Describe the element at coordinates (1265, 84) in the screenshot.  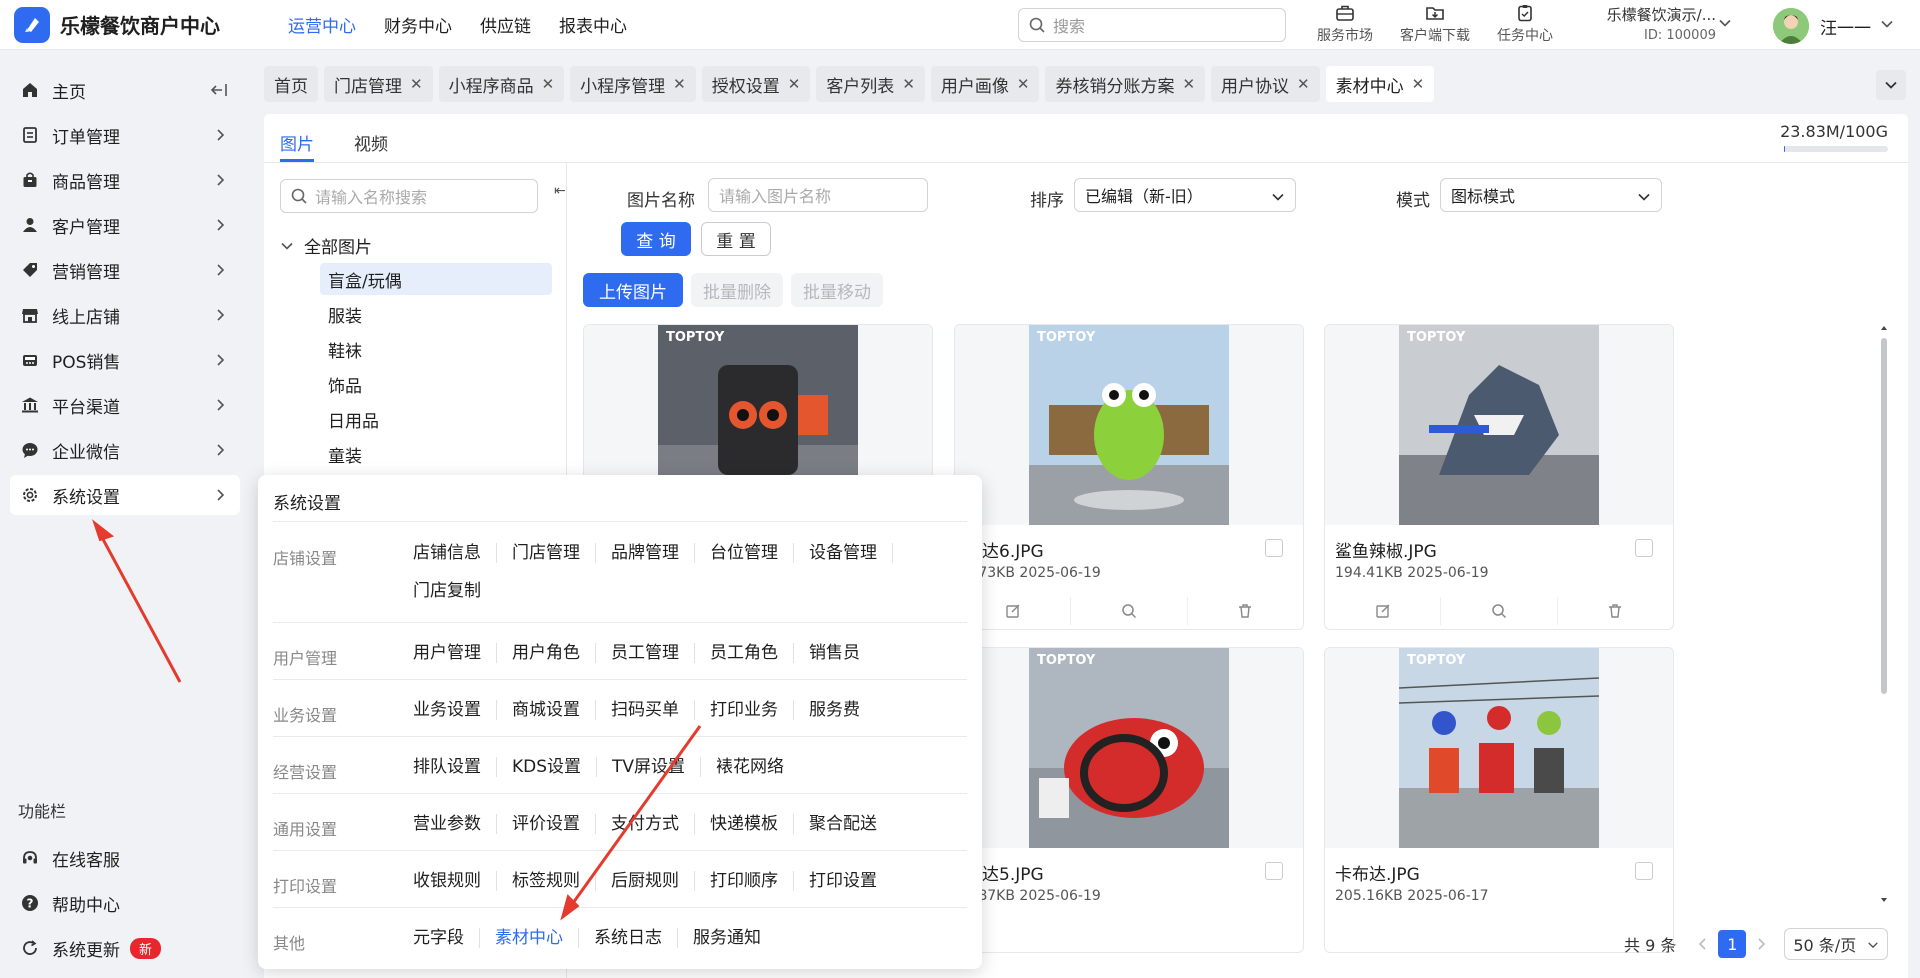
I see `tab-user-agreement: 用户协议 ✕` at that location.